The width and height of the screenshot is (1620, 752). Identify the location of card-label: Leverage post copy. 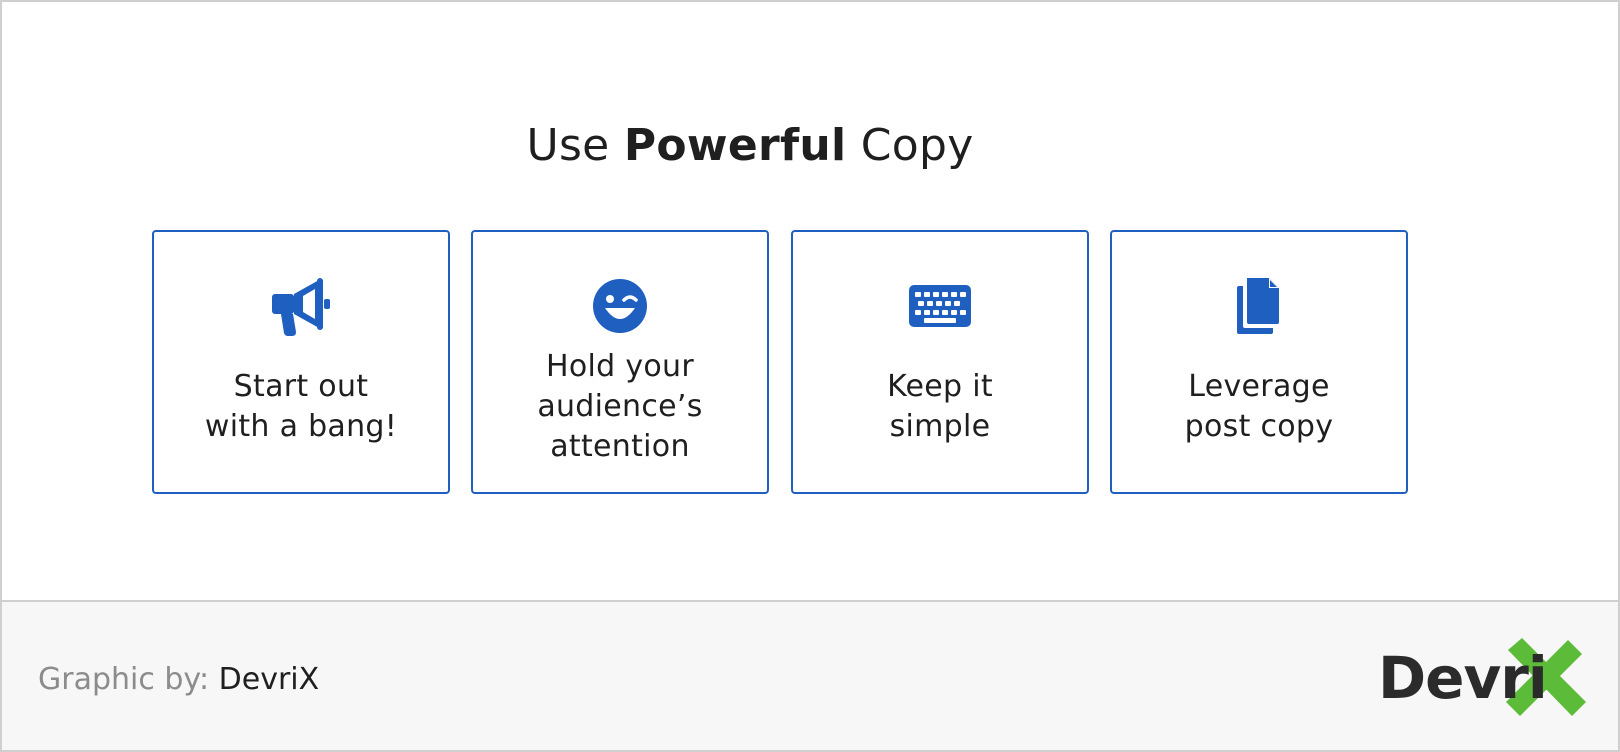
(1259, 406).